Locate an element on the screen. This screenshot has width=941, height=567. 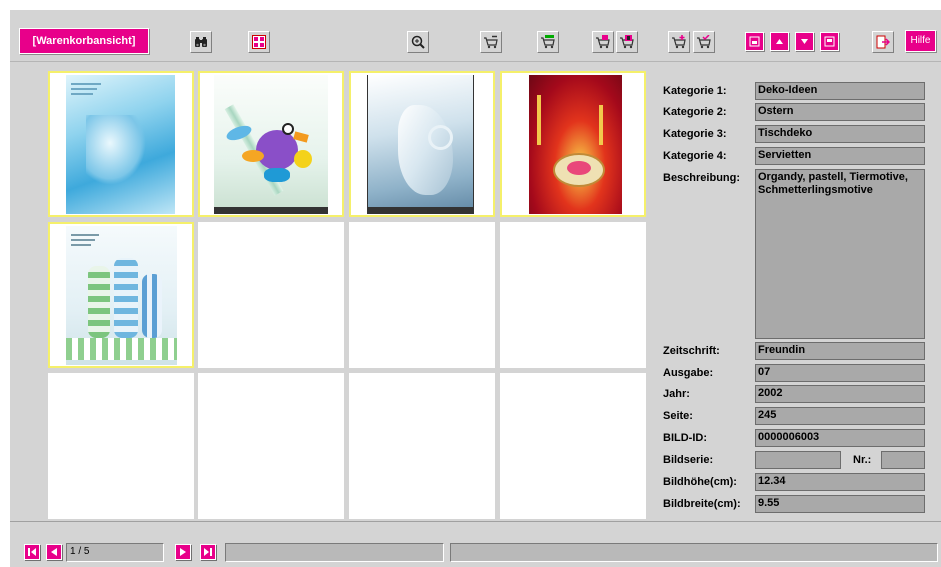
previous-page-button is located at coordinates (54, 552).